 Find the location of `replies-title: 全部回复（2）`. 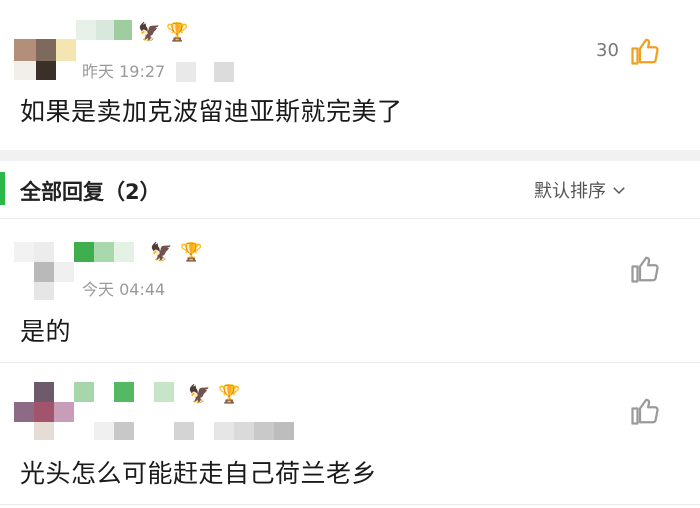

replies-title: 全部回复（2） is located at coordinates (90, 192).